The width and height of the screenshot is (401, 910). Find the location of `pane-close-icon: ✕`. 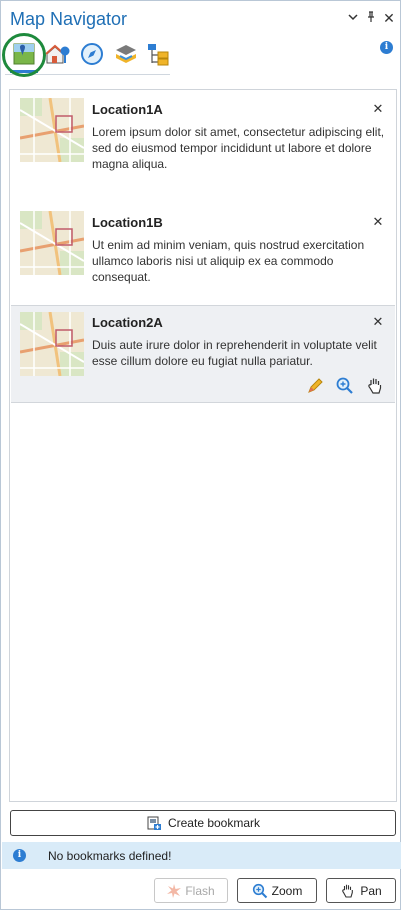

pane-close-icon: ✕ is located at coordinates (389, 18).